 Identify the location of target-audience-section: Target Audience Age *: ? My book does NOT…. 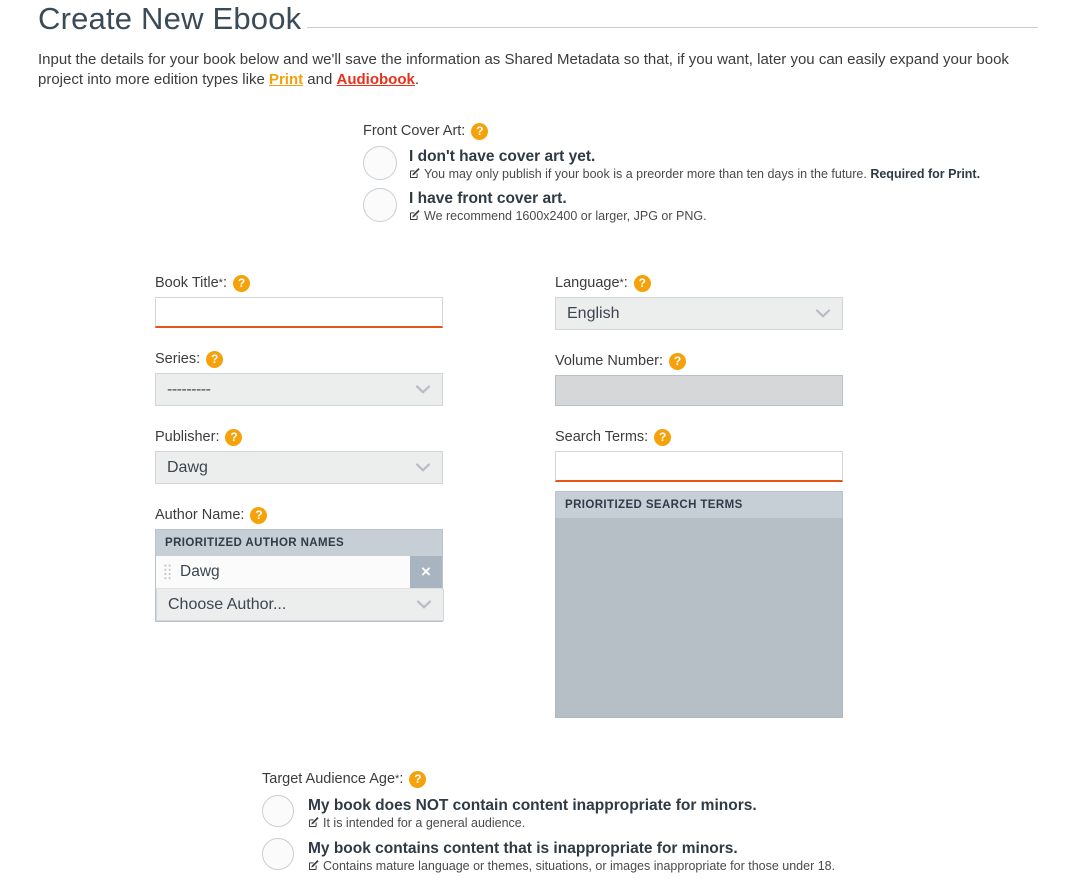
(539, 822).